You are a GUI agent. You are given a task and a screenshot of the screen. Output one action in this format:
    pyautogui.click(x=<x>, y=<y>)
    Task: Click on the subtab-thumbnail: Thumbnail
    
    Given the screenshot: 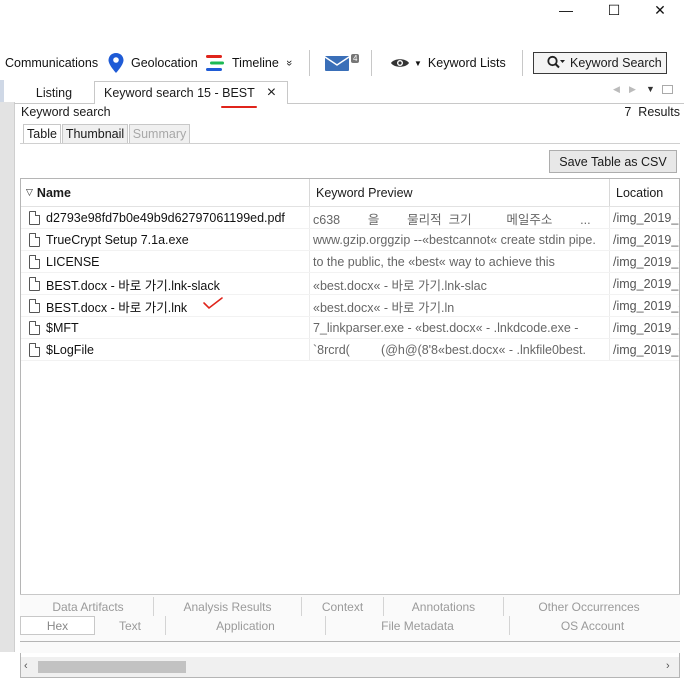 What is the action you would take?
    pyautogui.click(x=95, y=134)
    